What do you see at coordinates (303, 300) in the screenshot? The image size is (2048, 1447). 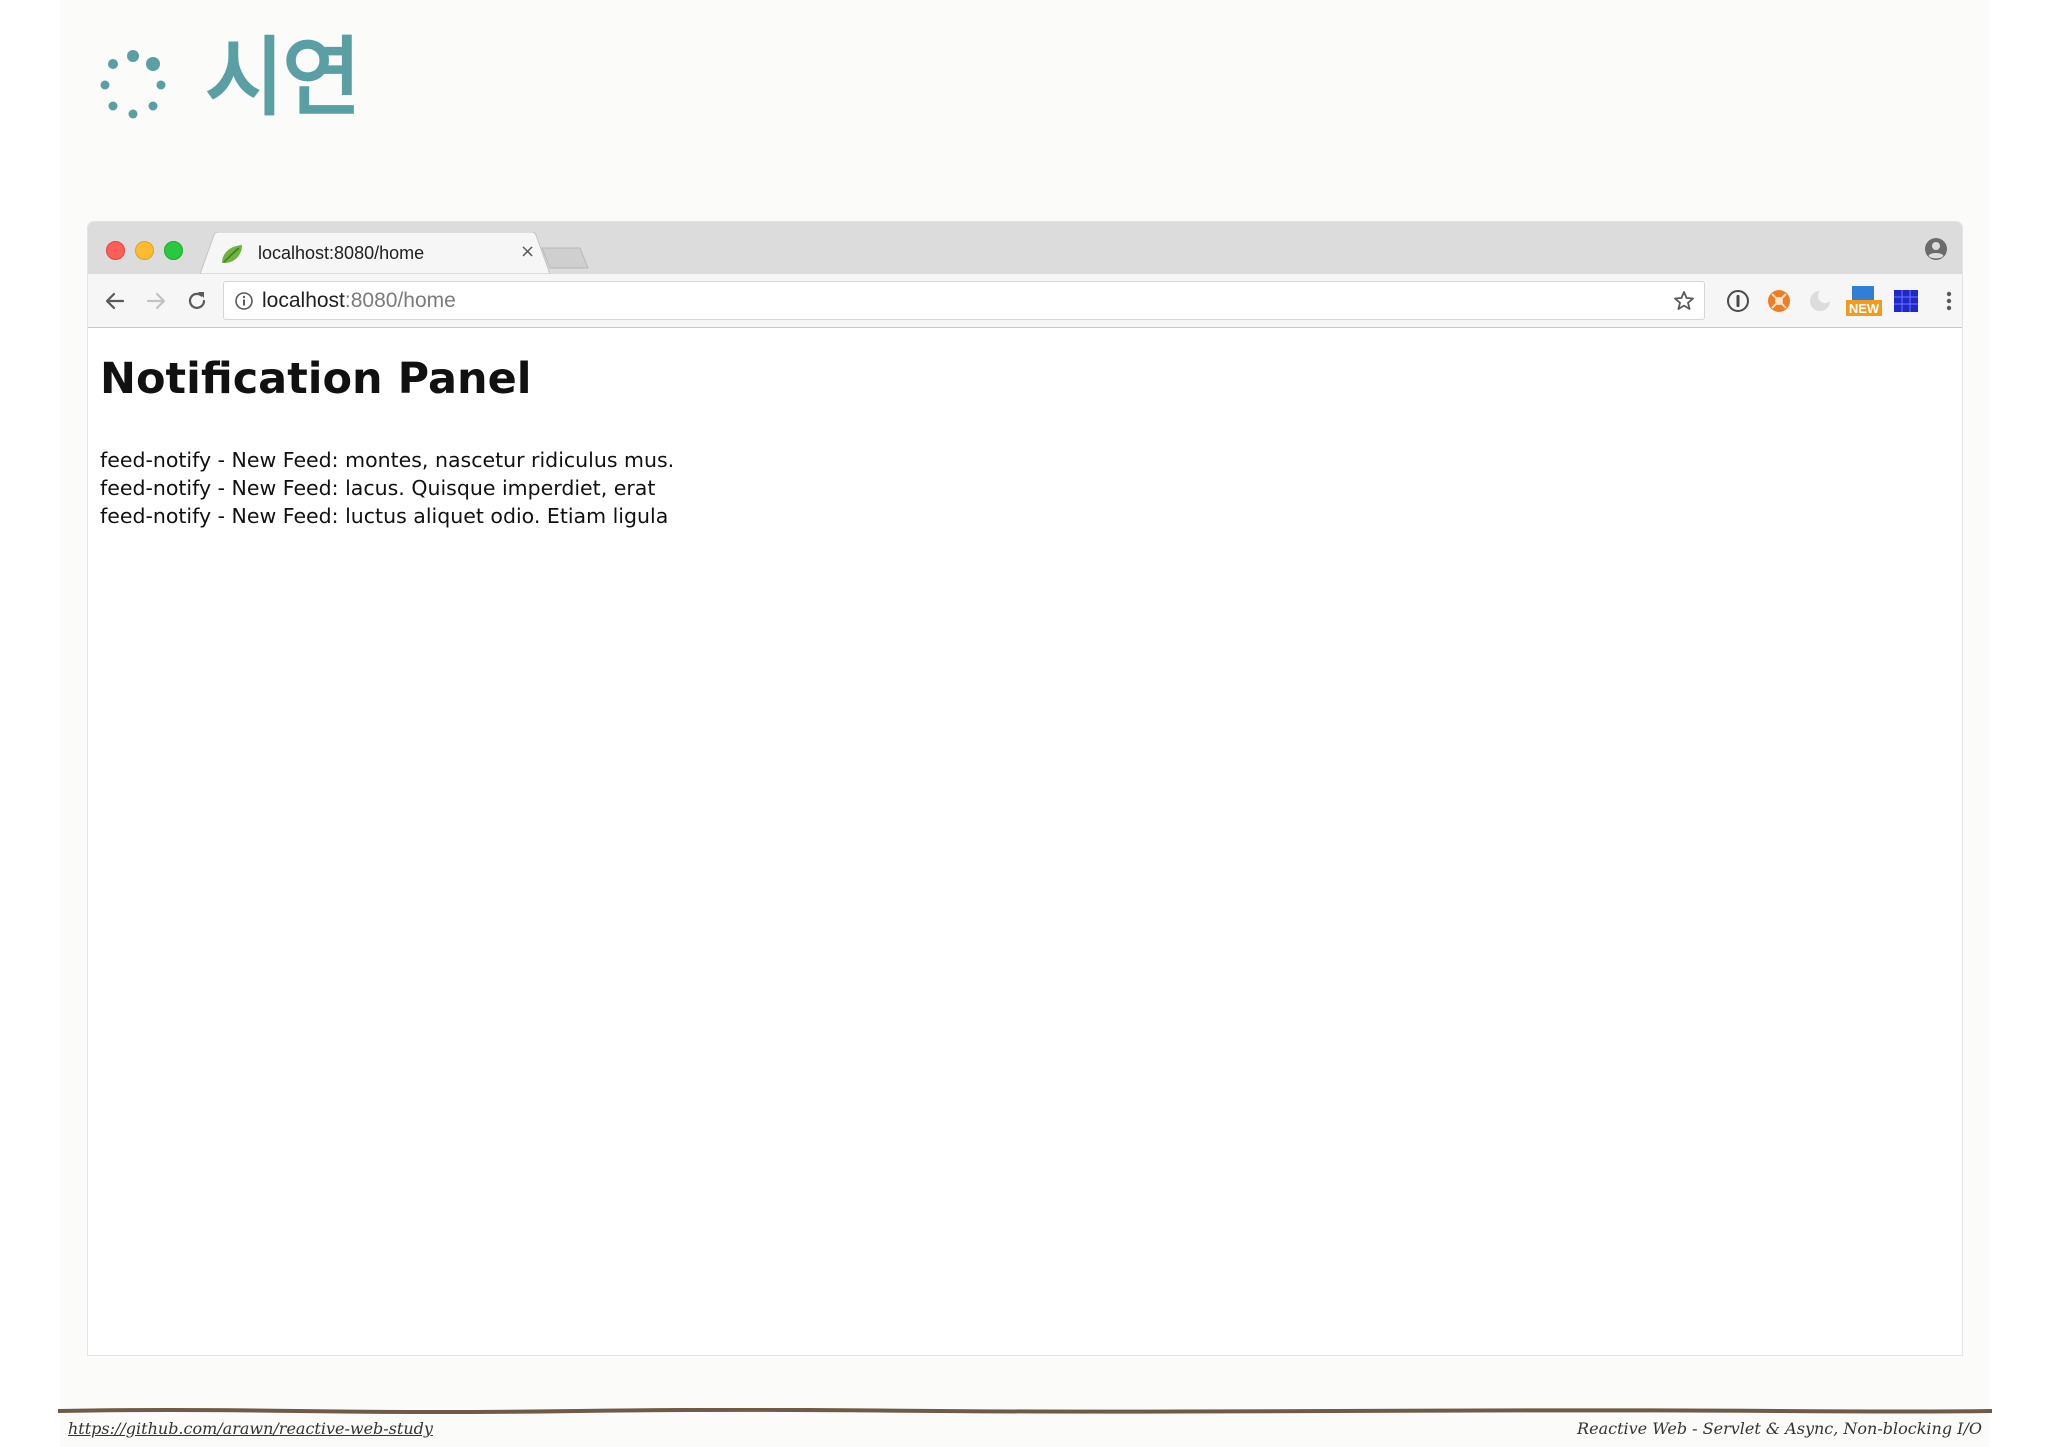 I see `url-host: localhost` at bounding box center [303, 300].